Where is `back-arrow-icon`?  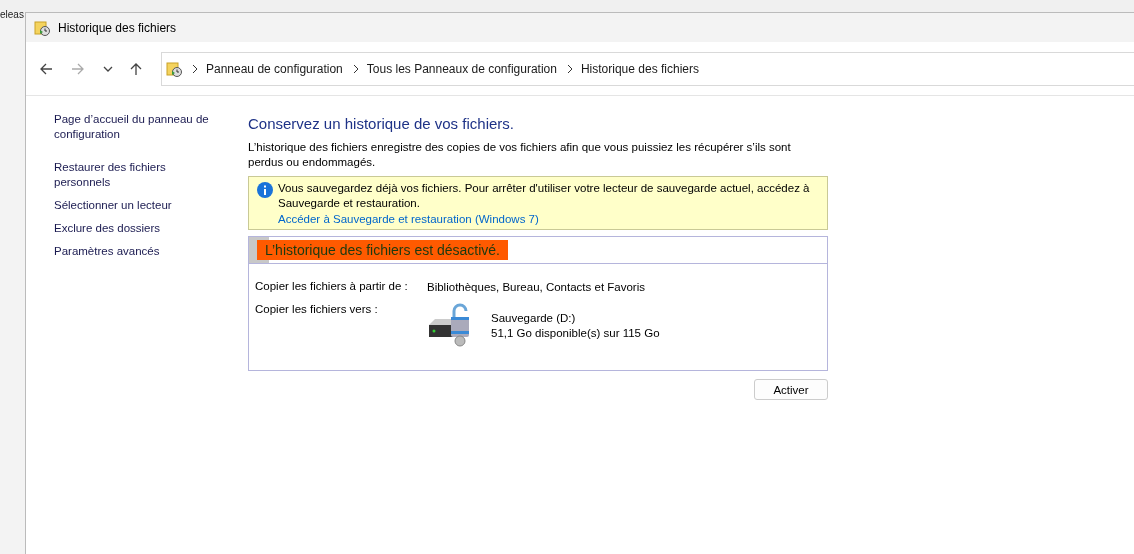 back-arrow-icon is located at coordinates (46, 68).